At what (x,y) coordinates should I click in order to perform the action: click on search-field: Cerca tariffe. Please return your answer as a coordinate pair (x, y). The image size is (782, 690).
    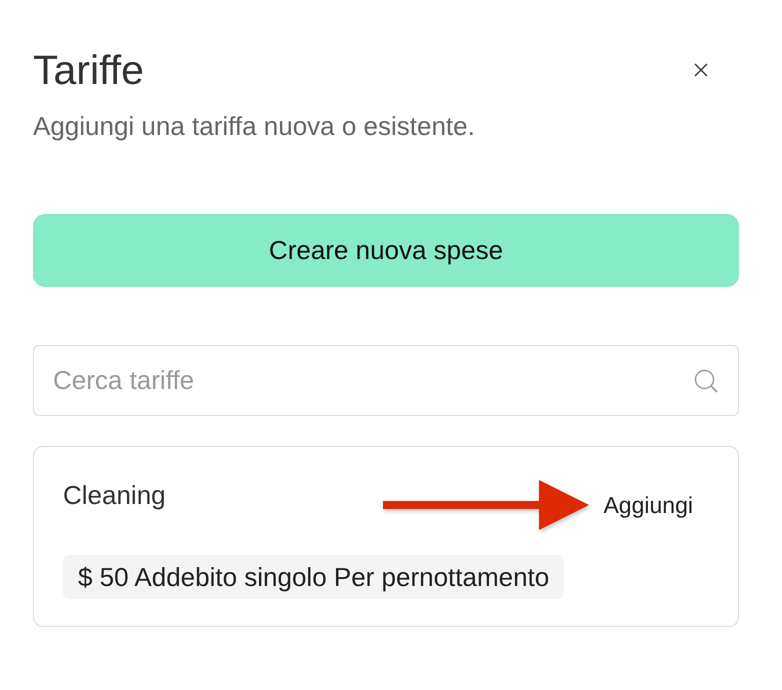
    Looking at the image, I should click on (386, 380).